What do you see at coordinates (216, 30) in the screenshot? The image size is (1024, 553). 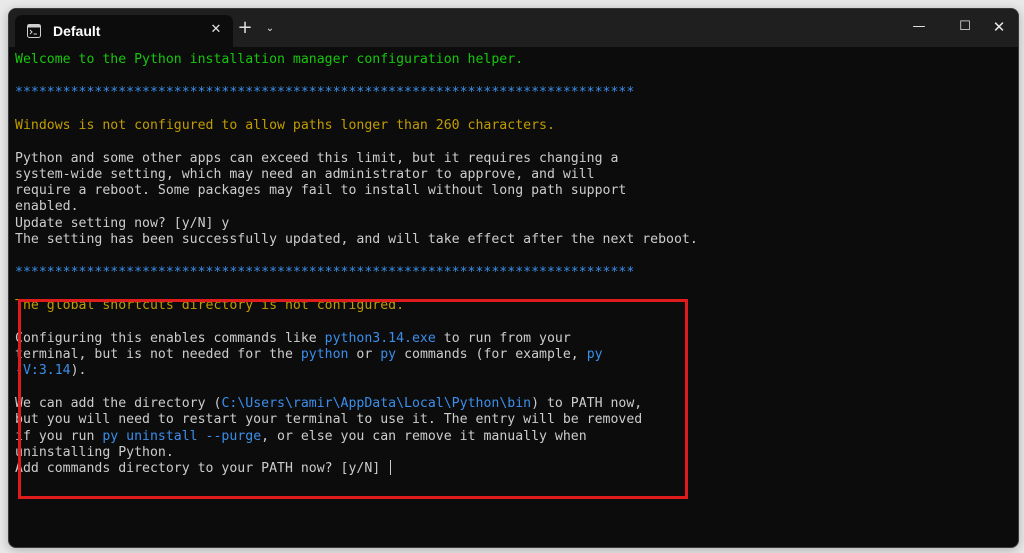 I see `close-tab-icon: ✕` at bounding box center [216, 30].